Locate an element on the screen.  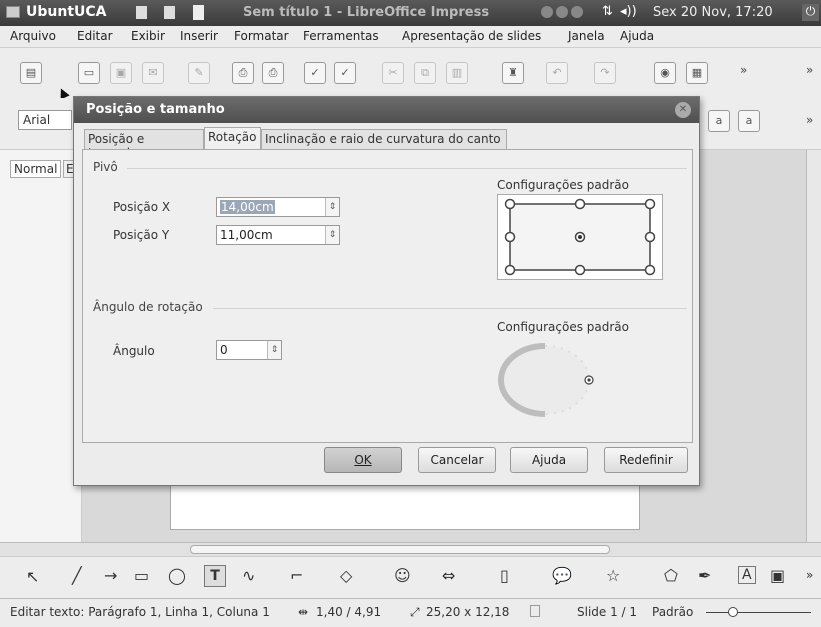
close-icon: ✕ is located at coordinates (683, 110).